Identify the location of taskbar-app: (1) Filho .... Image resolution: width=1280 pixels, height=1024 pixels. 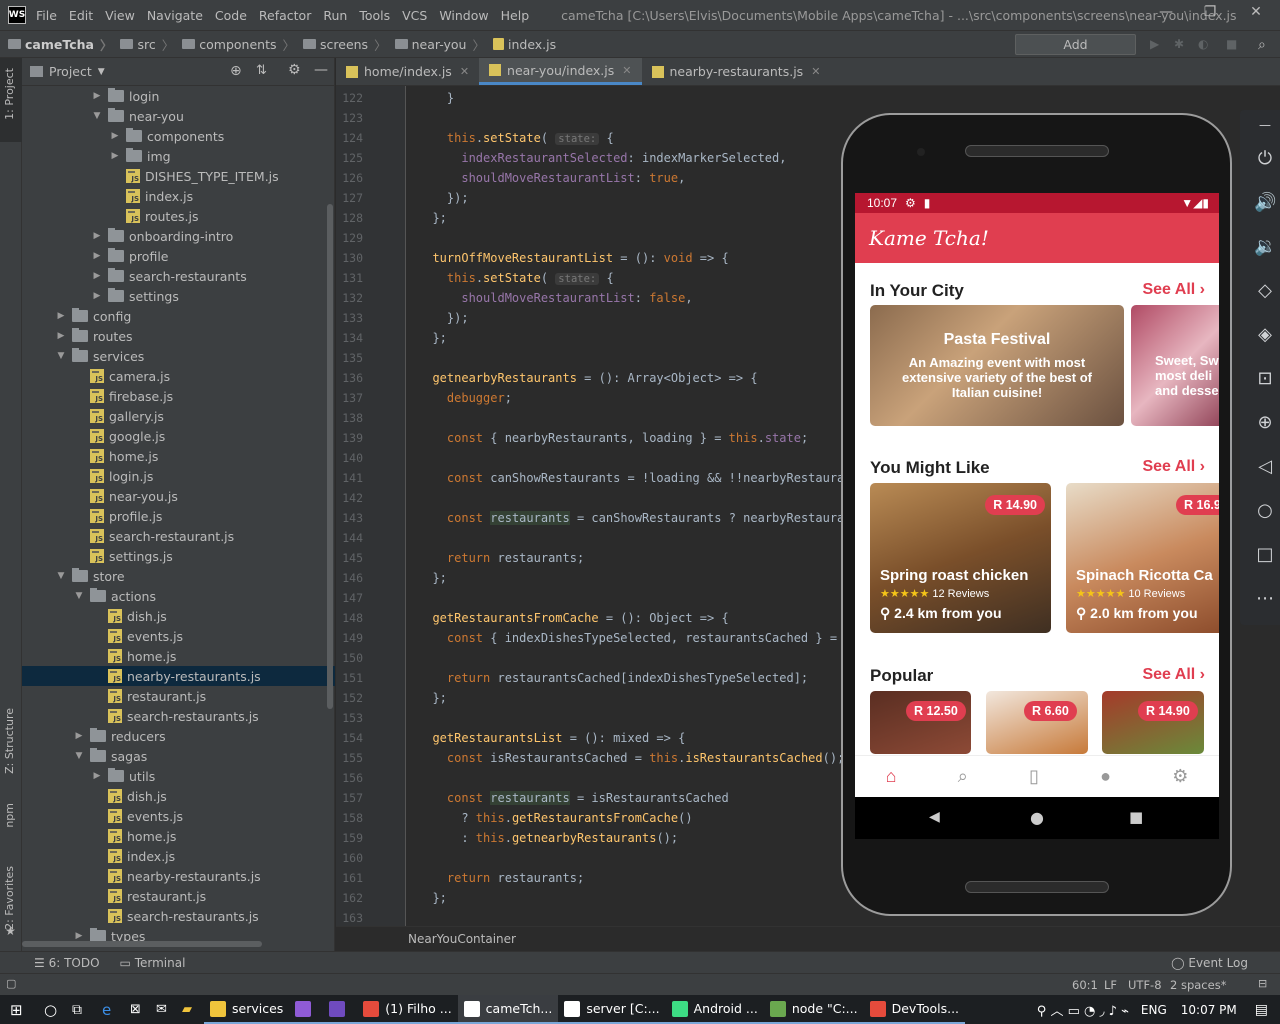
(407, 1009).